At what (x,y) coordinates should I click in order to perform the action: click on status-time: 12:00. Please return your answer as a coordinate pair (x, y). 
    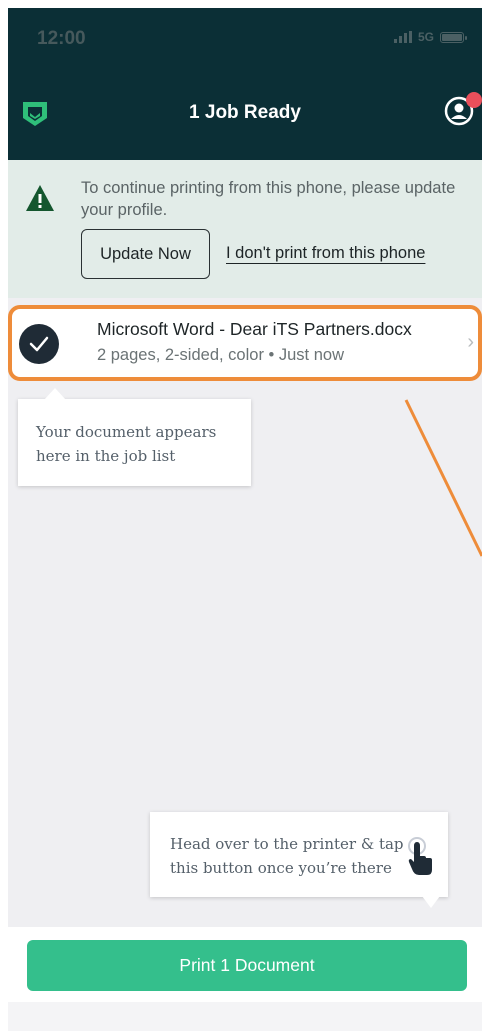
    Looking at the image, I should click on (61, 38).